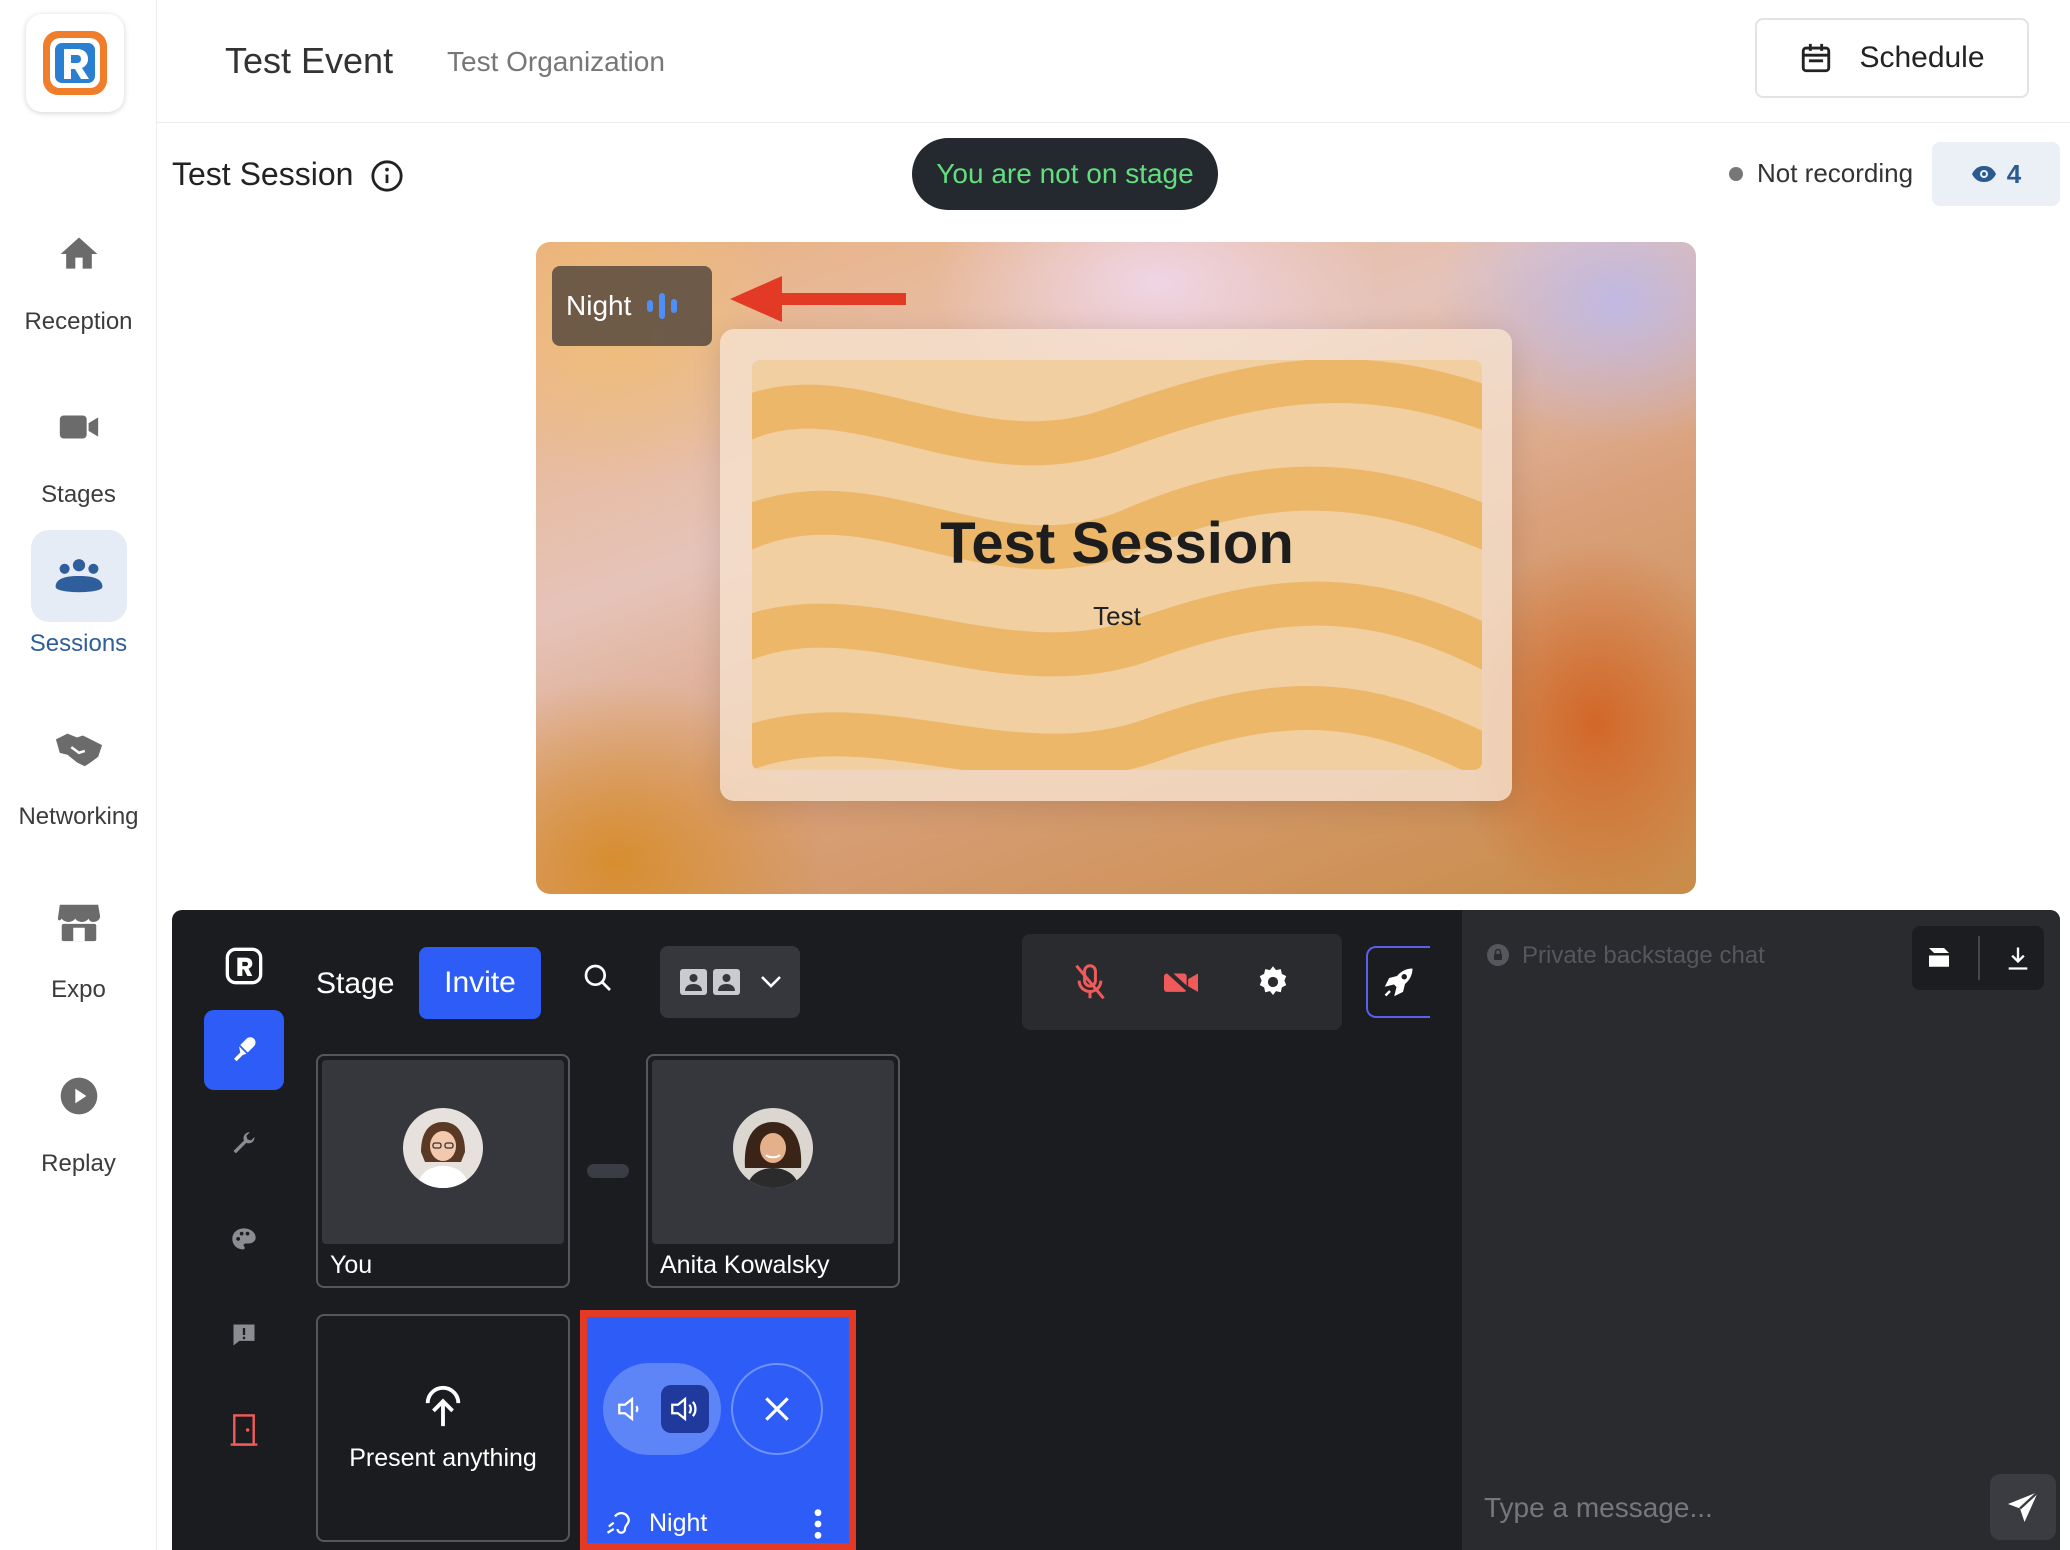 The height and width of the screenshot is (1550, 2070). I want to click on volume-high-button, so click(685, 1409).